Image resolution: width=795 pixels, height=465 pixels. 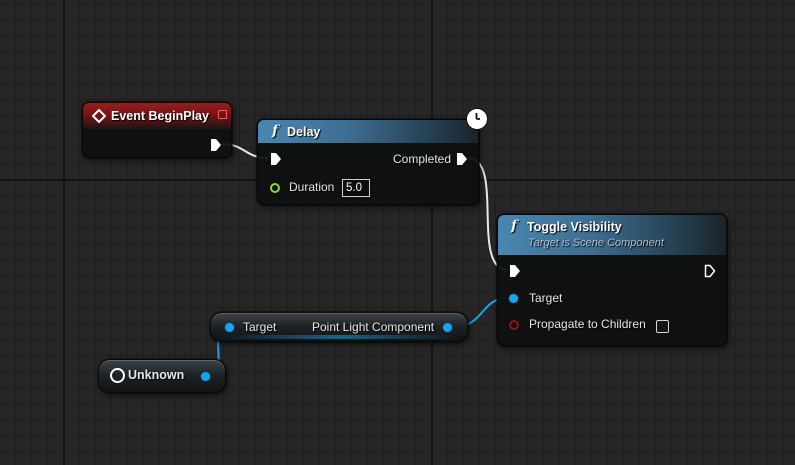 I want to click on delay-completed-pin, so click(x=462, y=159).